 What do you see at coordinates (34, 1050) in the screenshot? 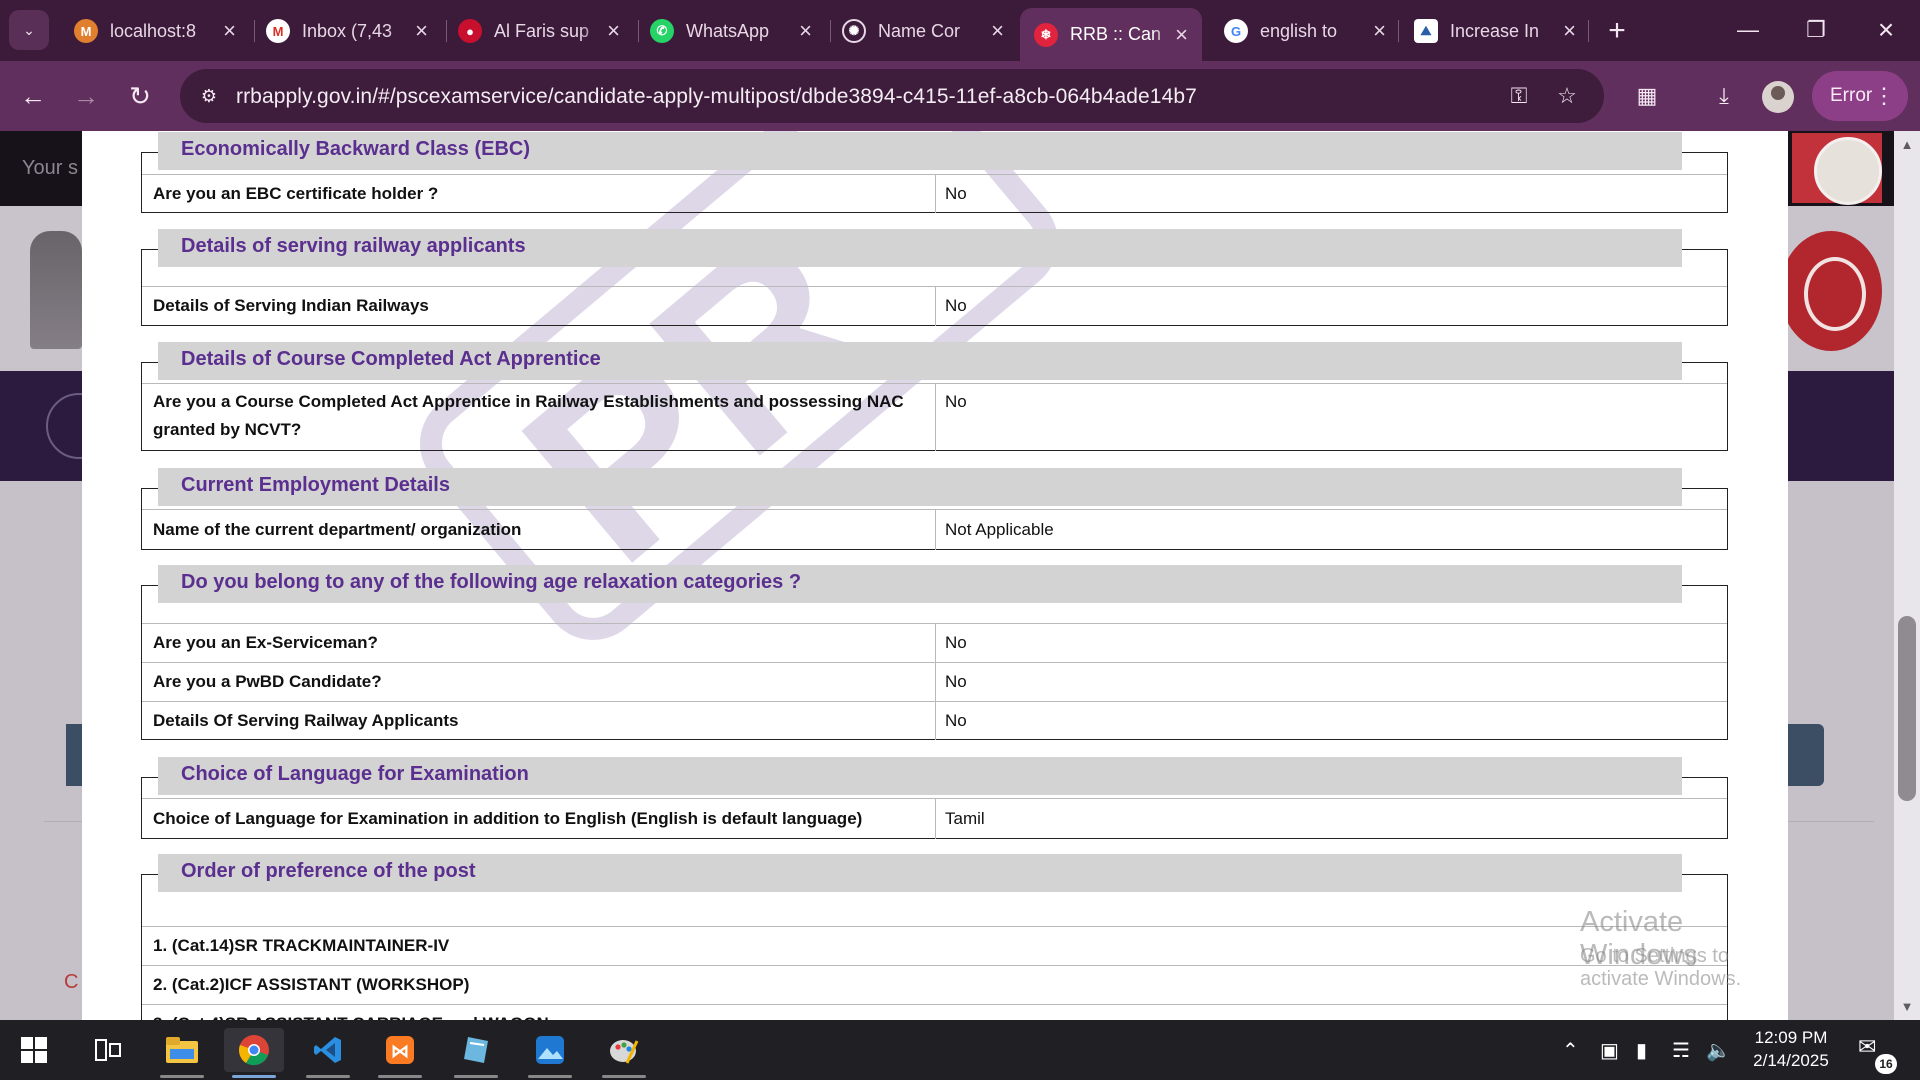
I see `windows-start-icon` at bounding box center [34, 1050].